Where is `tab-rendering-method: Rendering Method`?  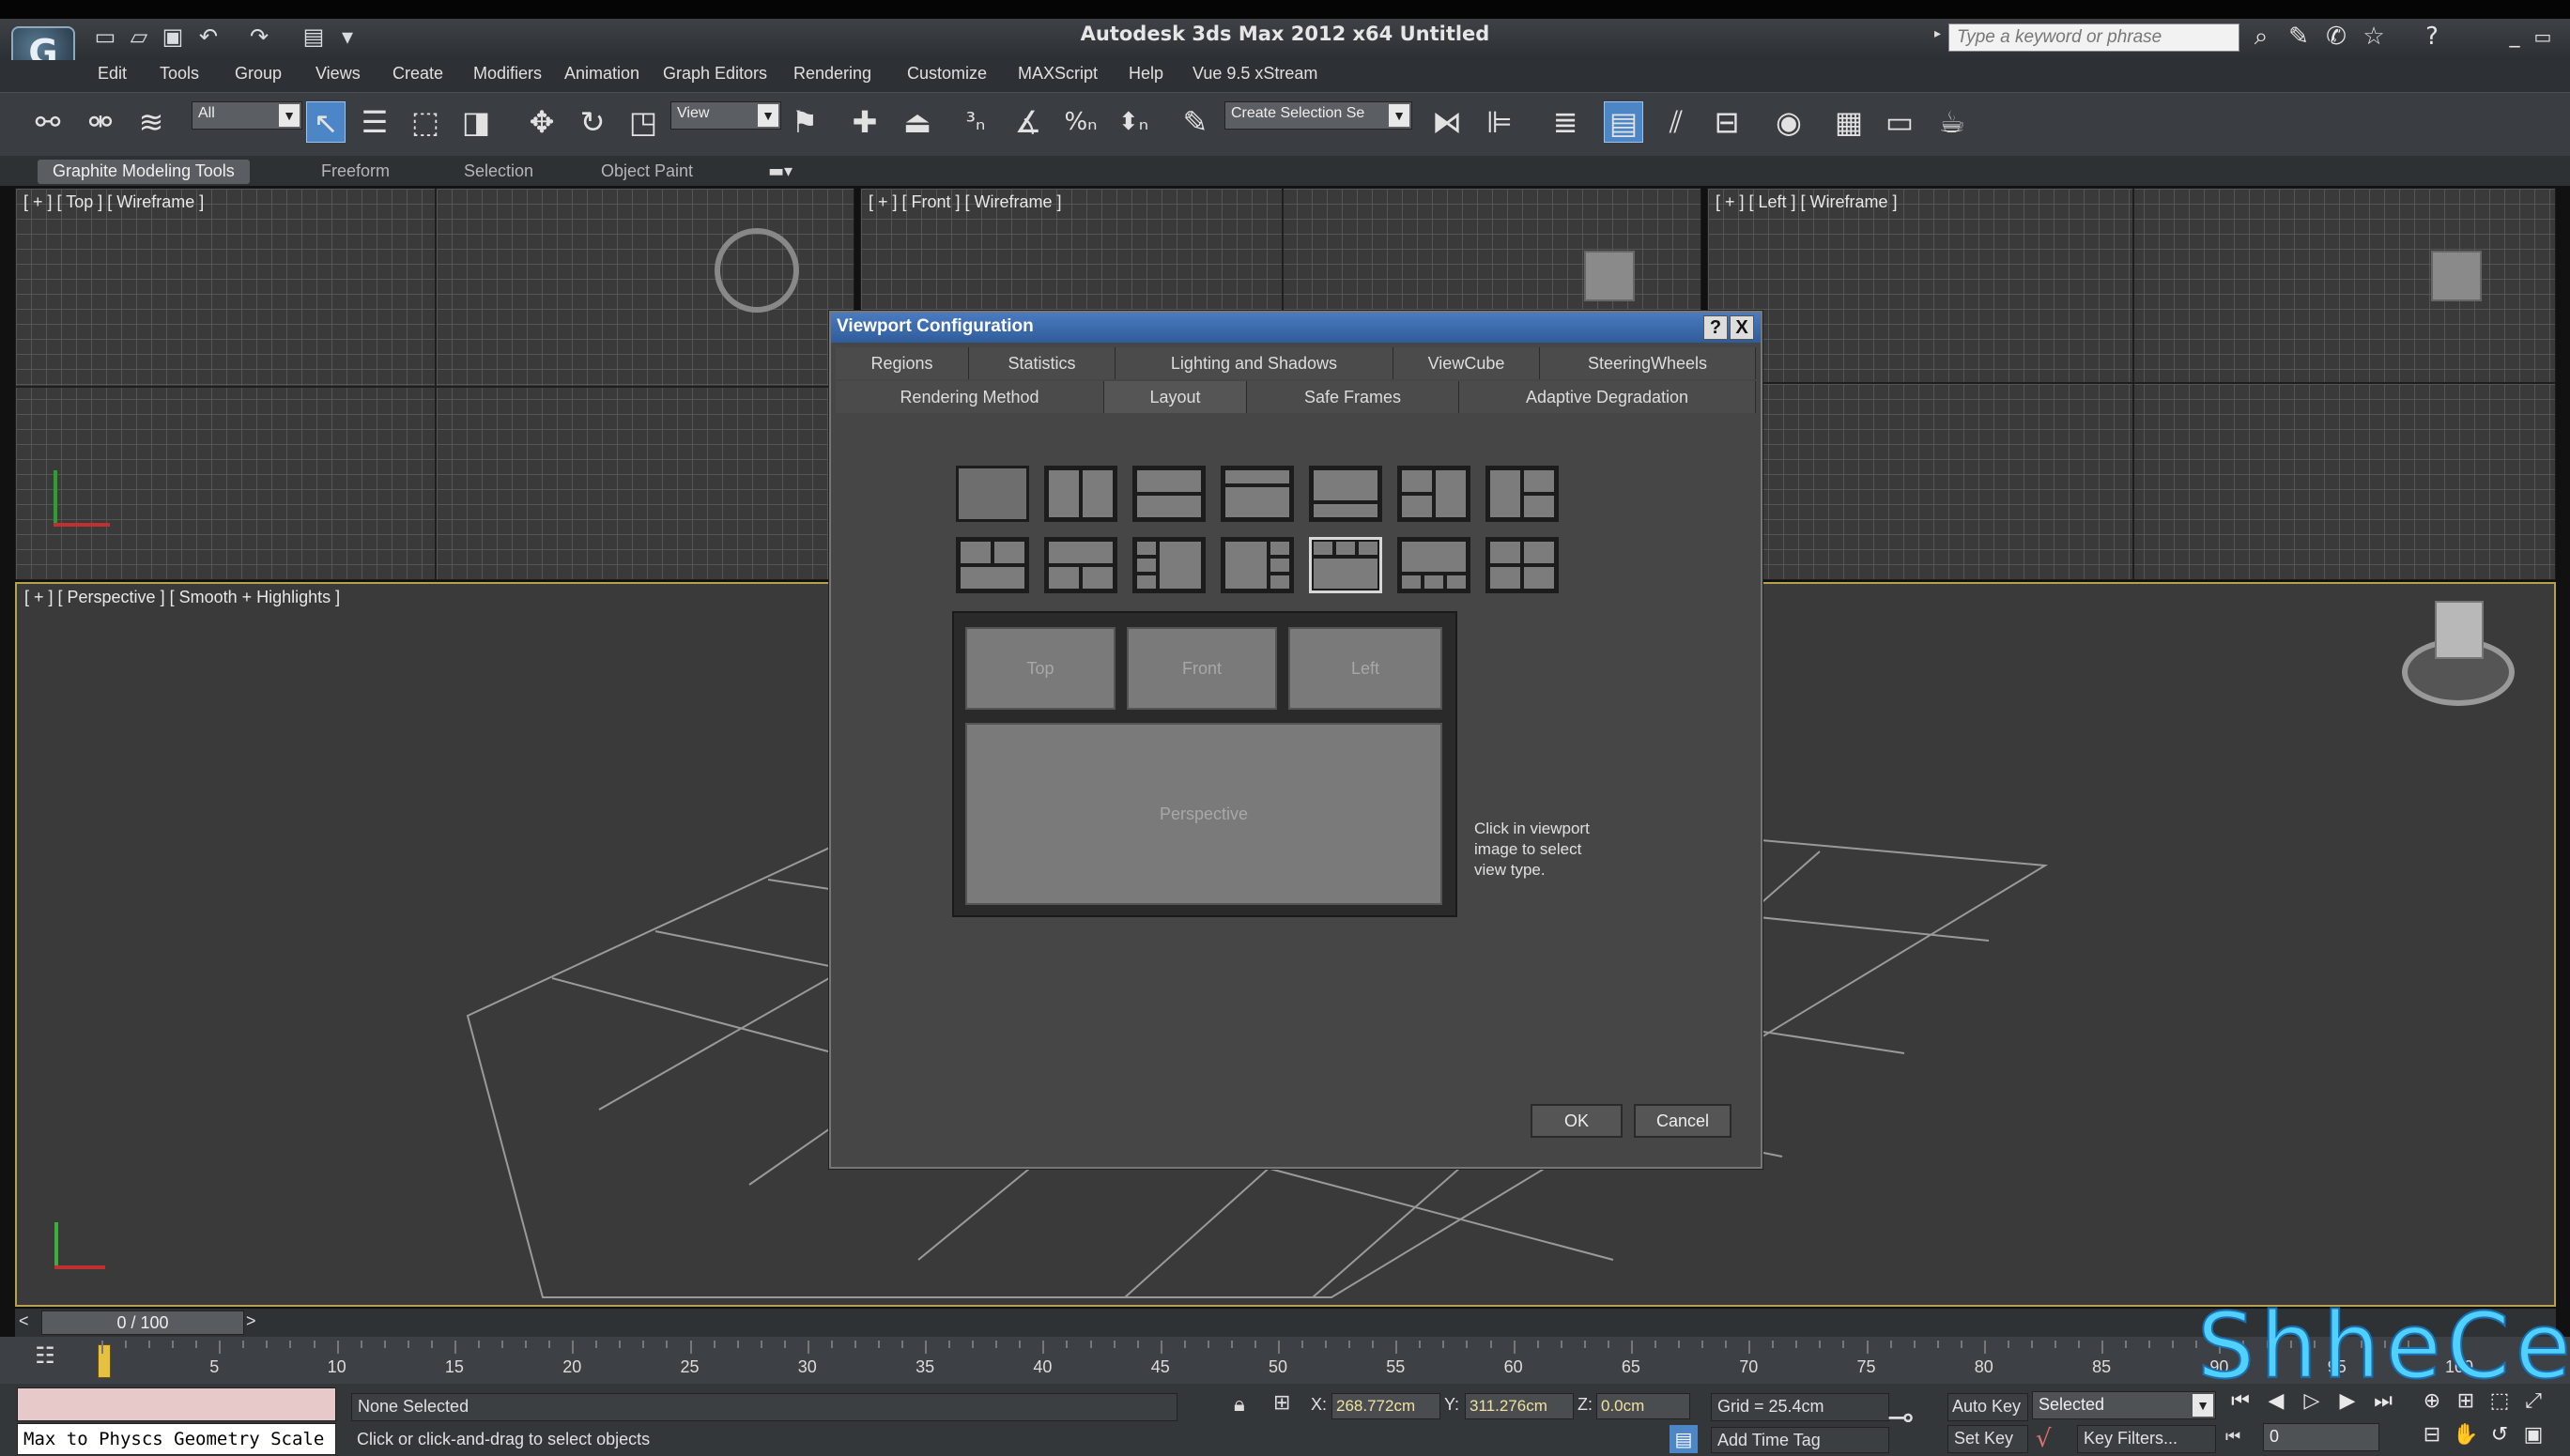 tab-rendering-method: Rendering Method is located at coordinates (970, 397).